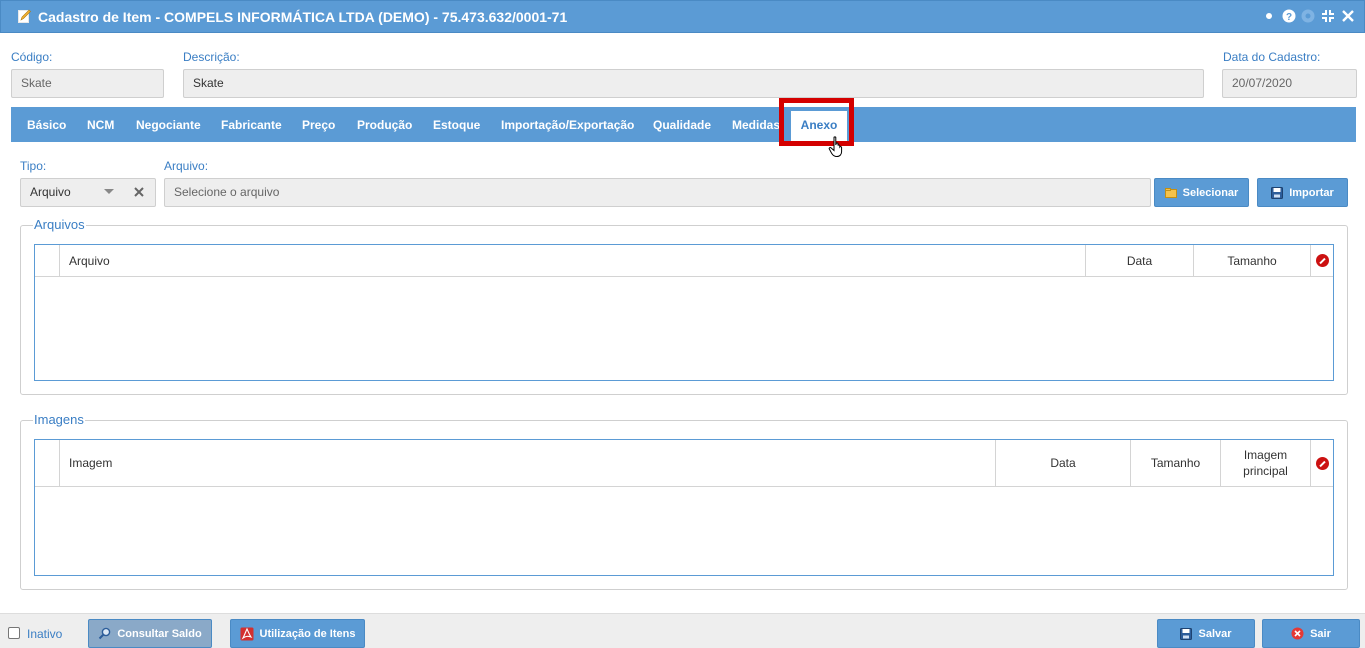 The width and height of the screenshot is (1365, 648). I want to click on imagens-grid-header: Imagem Data Tamanho Imagem principal, so click(684, 463).